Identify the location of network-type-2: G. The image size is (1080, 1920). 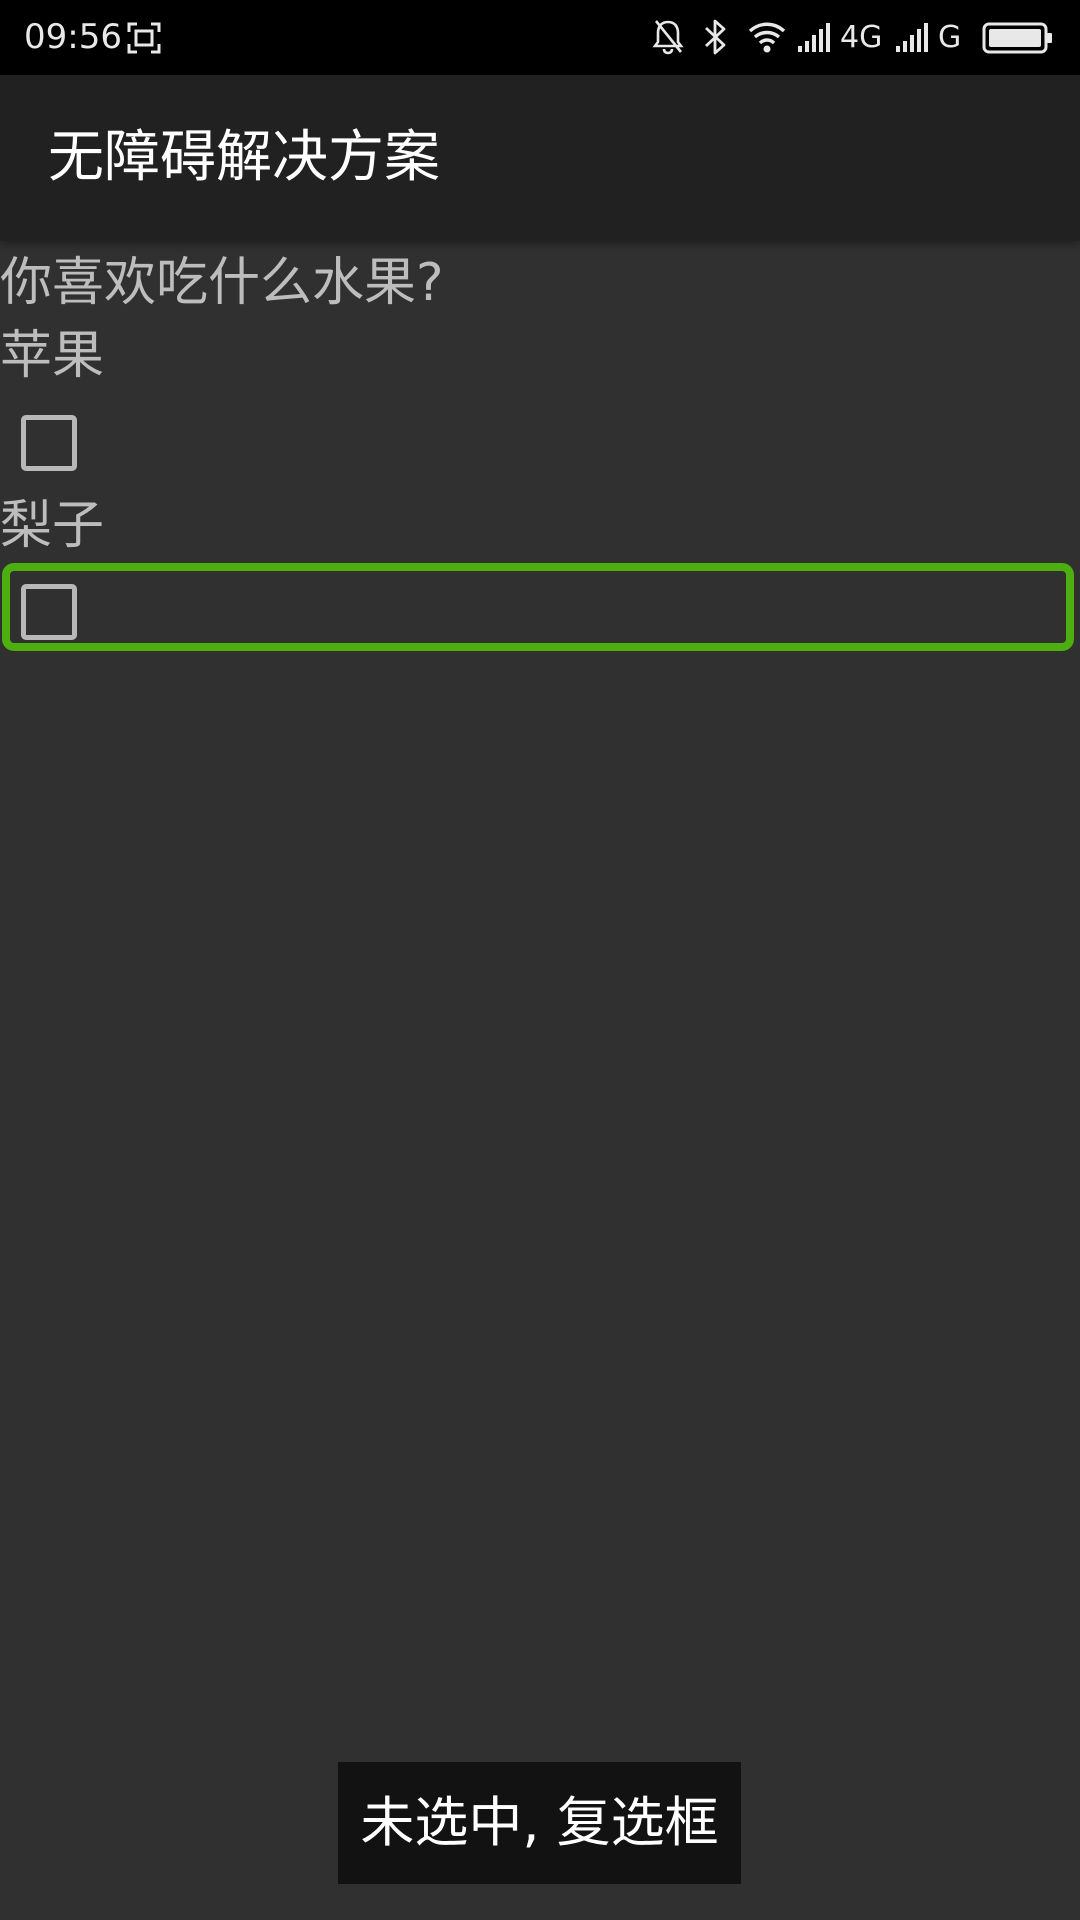
(950, 37).